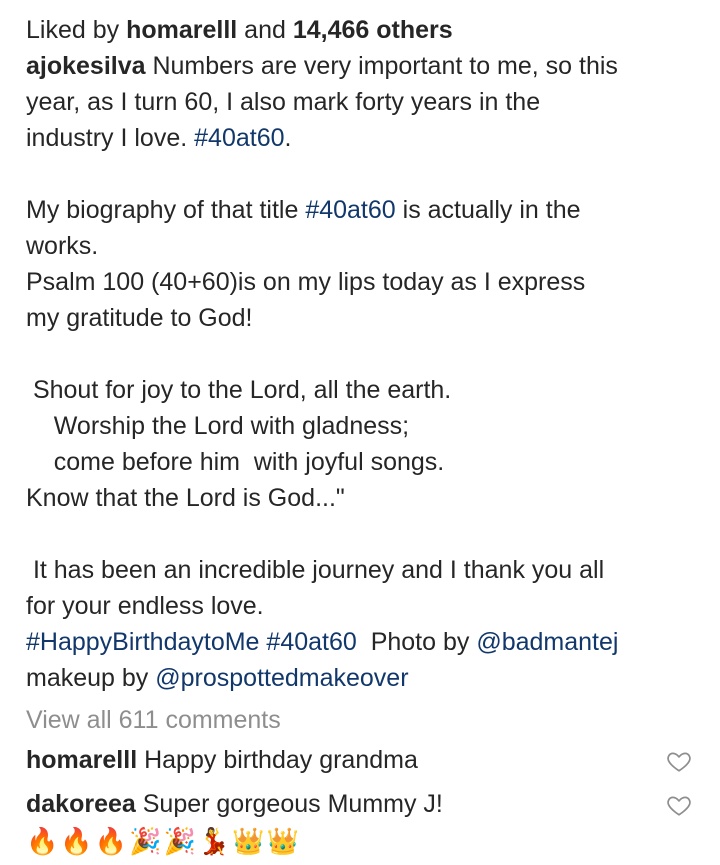  What do you see at coordinates (265, 30) in the screenshot?
I see `likes-joiner: and` at bounding box center [265, 30].